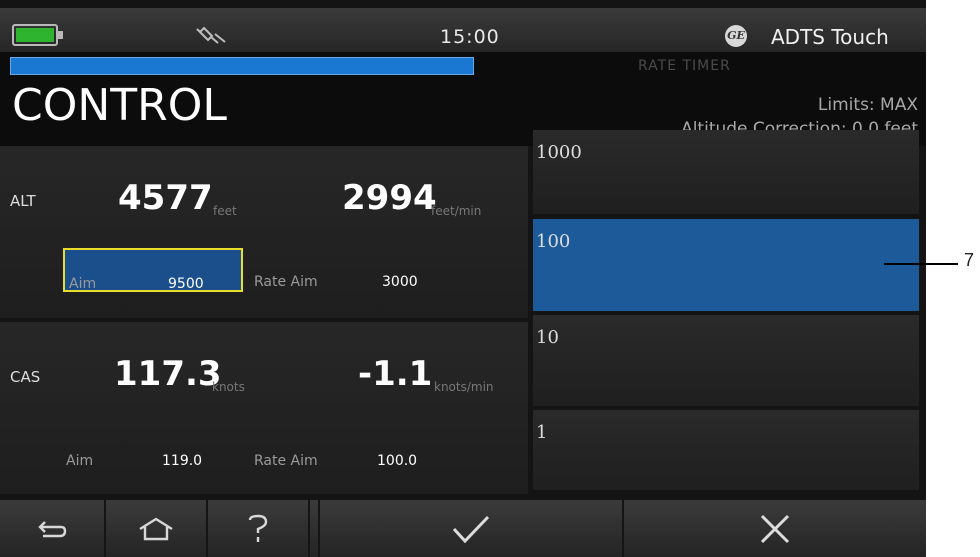 Image resolution: width=980 pixels, height=557 pixels. I want to click on increment-option: 1000, so click(726, 172).